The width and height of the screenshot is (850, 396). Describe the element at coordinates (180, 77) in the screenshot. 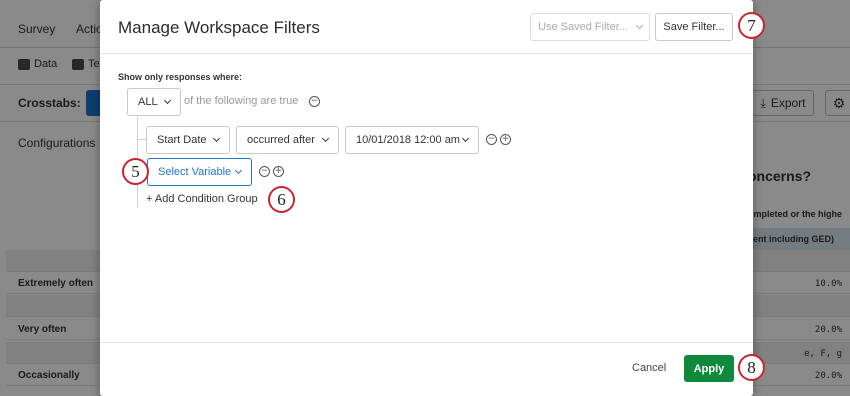

I see `show-only-label: Show only responses where:` at that location.